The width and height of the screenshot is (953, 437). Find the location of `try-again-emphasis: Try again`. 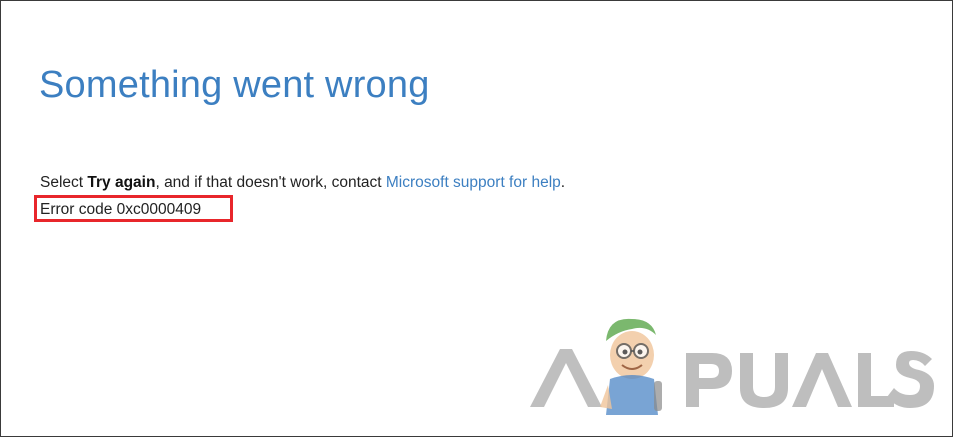

try-again-emphasis: Try again is located at coordinates (121, 182).